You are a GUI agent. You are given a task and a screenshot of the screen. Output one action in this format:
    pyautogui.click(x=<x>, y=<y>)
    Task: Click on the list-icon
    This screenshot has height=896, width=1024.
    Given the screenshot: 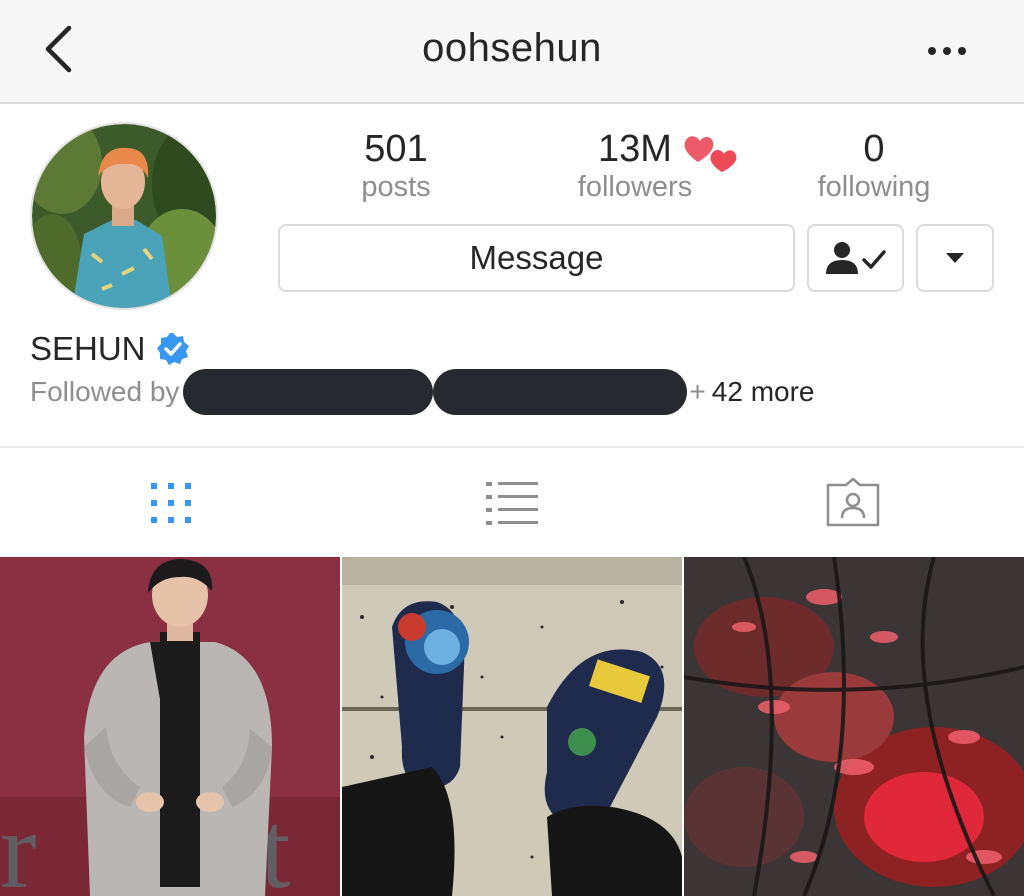 What is the action you would take?
    pyautogui.click(x=511, y=503)
    